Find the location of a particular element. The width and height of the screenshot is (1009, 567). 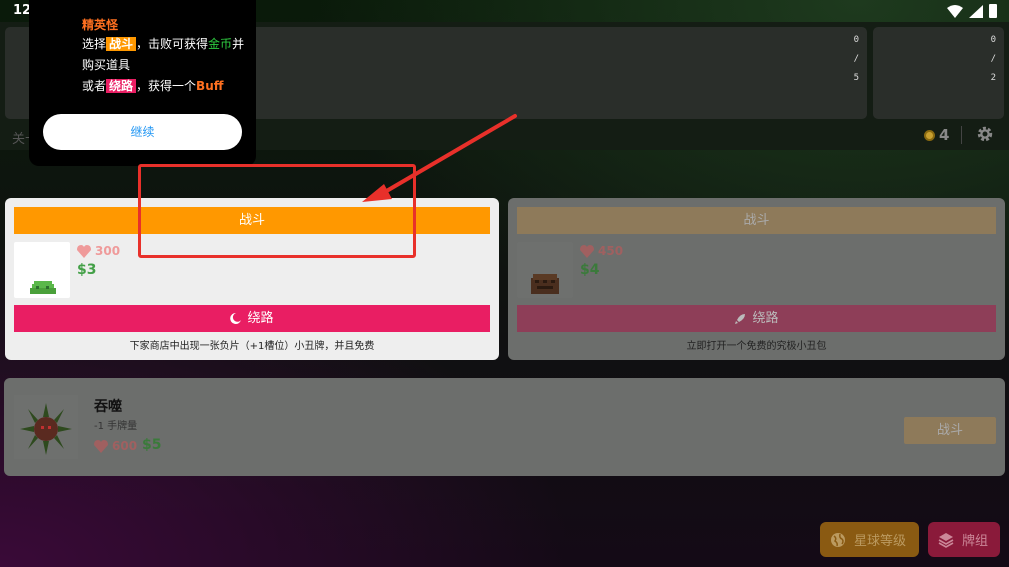

rocket-icon is located at coordinates (740, 318).